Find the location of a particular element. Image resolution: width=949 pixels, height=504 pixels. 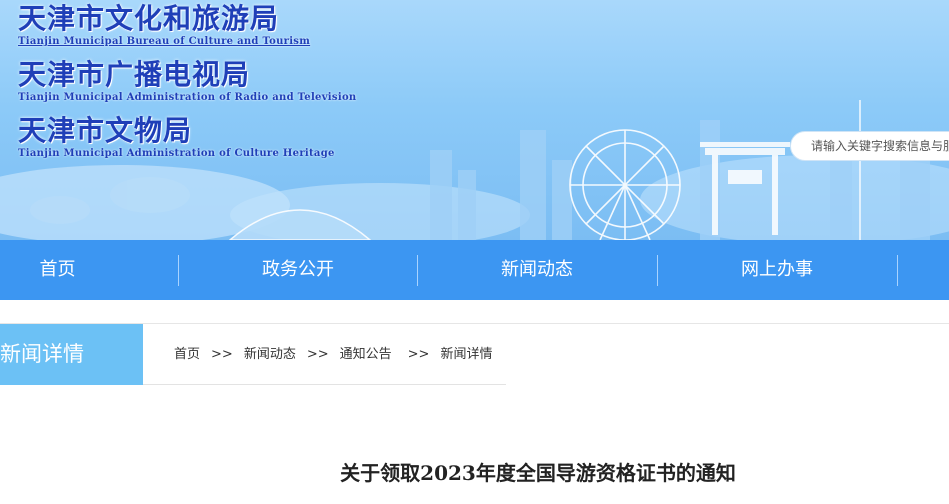

nav-item-gov-affairs: 政务公开 is located at coordinates (298, 270).